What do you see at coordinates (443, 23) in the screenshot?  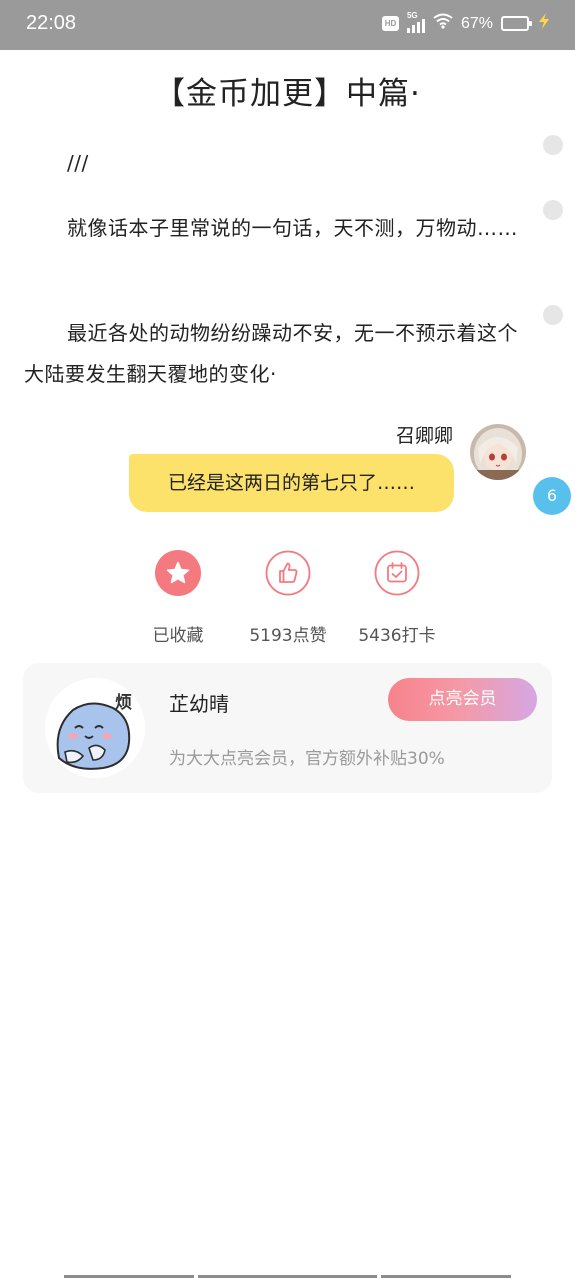 I see `wifi-icon` at bounding box center [443, 23].